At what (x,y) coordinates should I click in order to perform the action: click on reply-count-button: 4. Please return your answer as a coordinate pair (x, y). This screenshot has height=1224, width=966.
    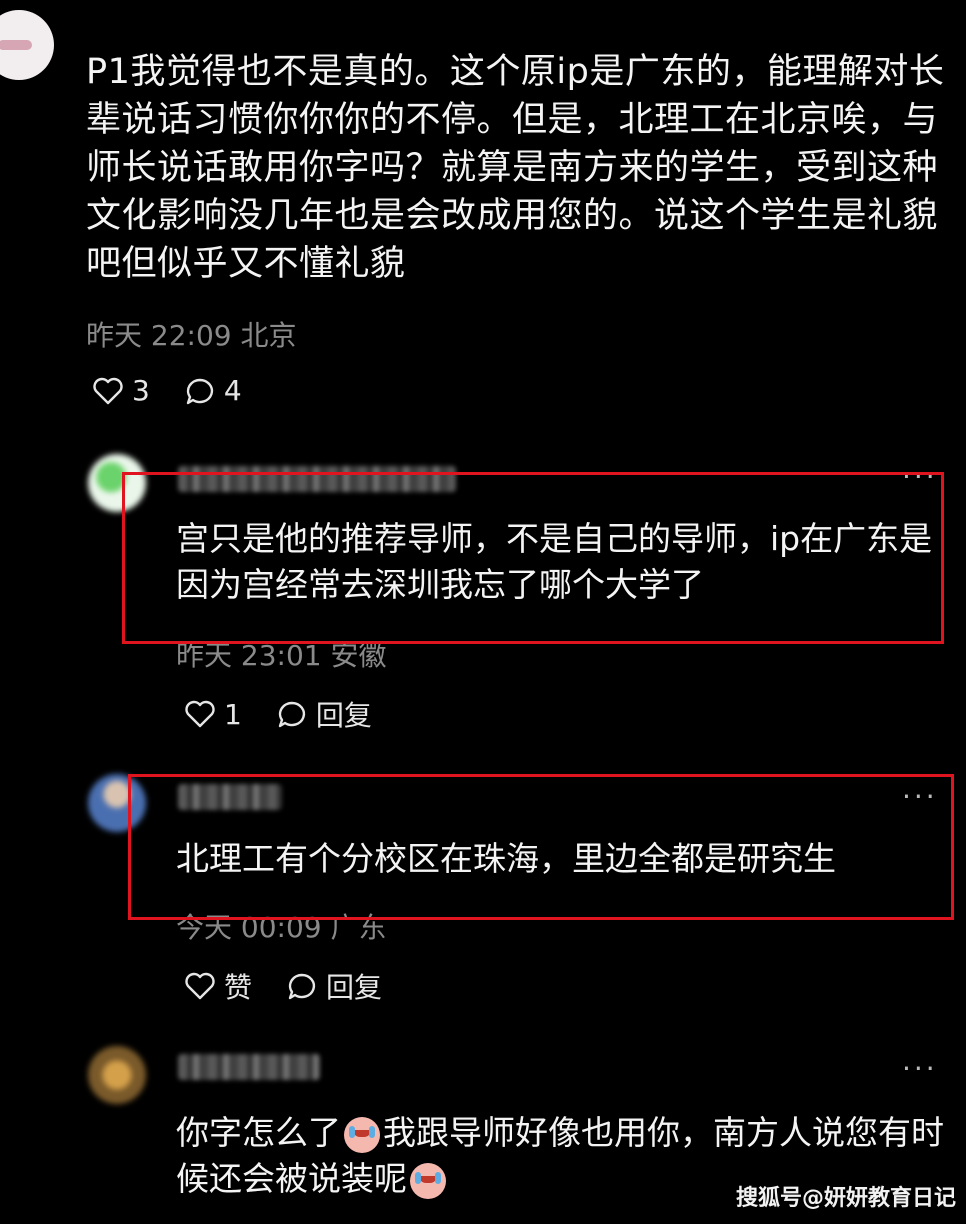
    Looking at the image, I should click on (213, 390).